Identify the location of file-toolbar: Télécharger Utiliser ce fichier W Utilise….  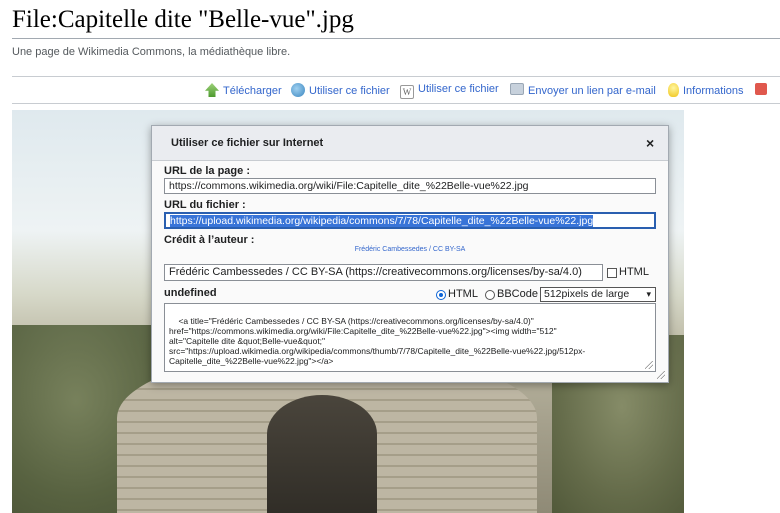
(396, 90).